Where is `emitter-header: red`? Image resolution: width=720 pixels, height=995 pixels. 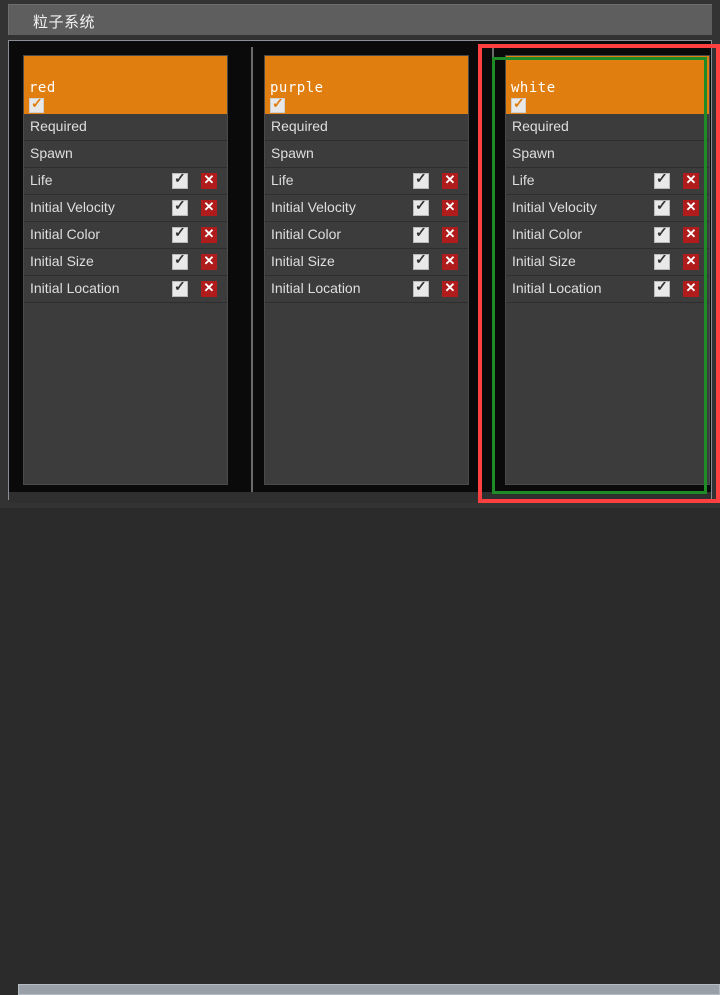
emitter-header: red is located at coordinates (125, 85).